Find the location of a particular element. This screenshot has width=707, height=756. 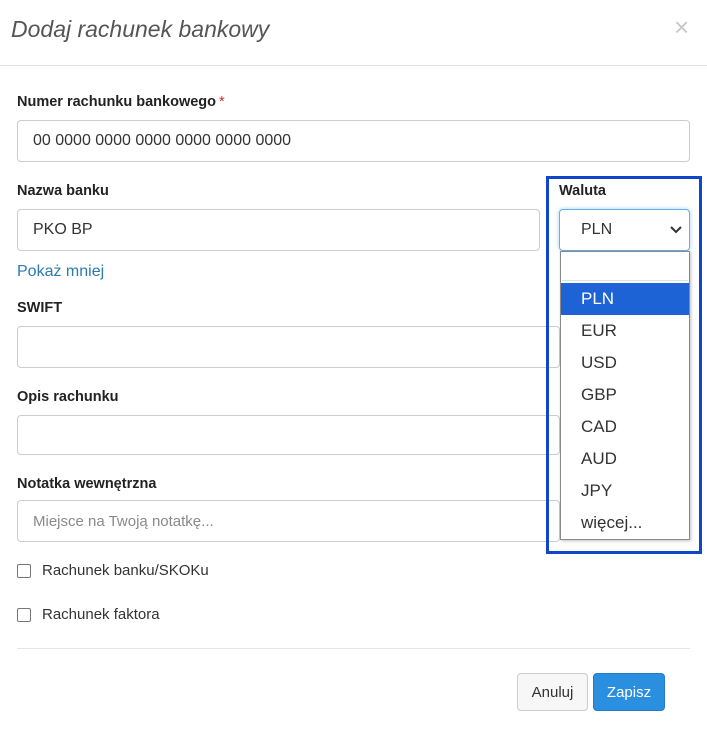

currency-option-gbp: GBP is located at coordinates (625, 395).